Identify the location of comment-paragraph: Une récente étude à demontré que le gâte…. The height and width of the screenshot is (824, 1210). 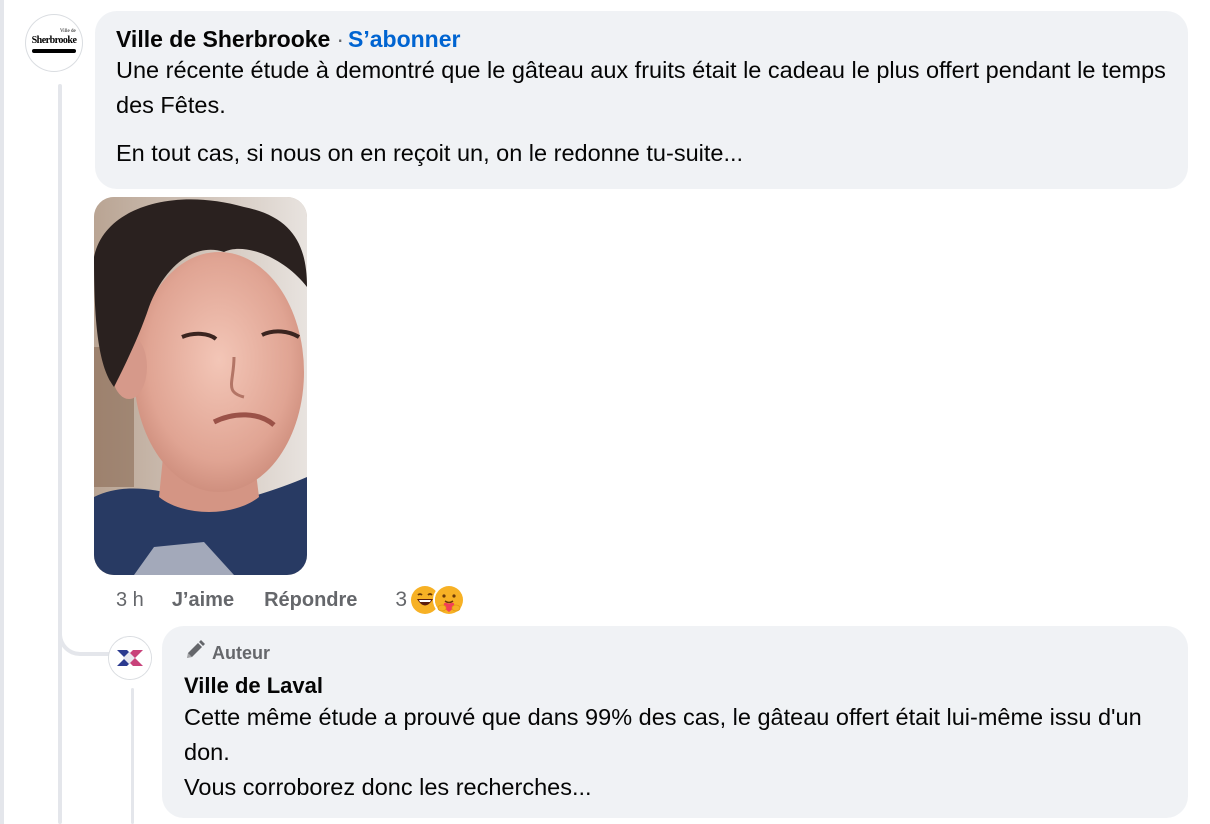
(641, 87).